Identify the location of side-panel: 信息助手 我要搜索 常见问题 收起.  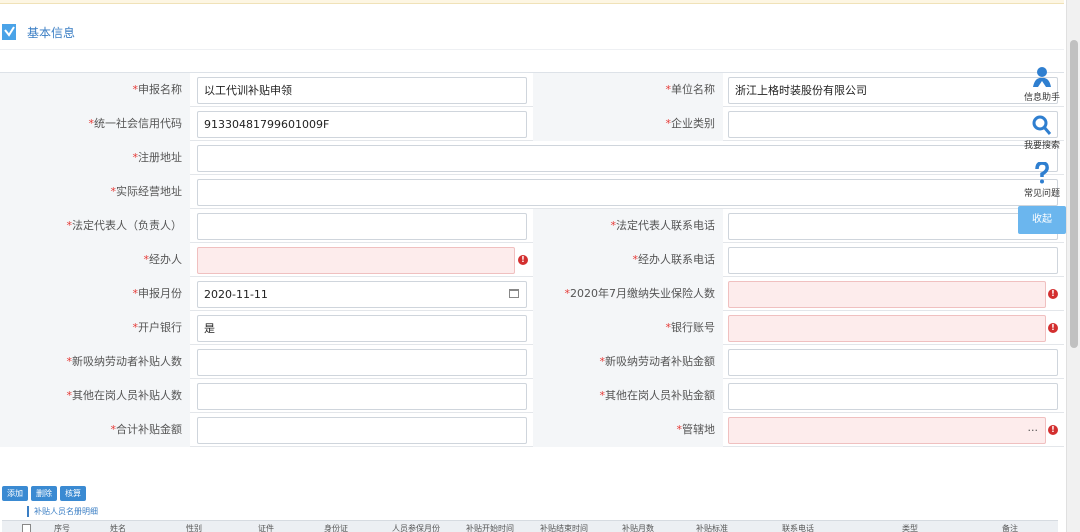
(1042, 148).